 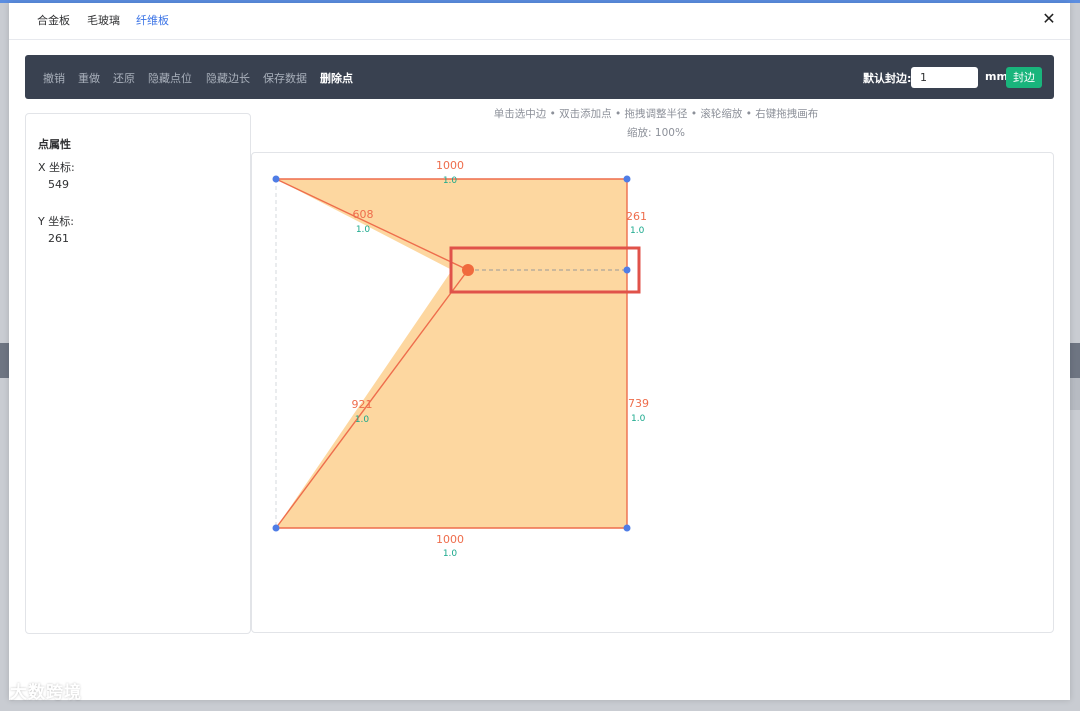 What do you see at coordinates (58, 238) in the screenshot?
I see `y-coordinate-value: 261` at bounding box center [58, 238].